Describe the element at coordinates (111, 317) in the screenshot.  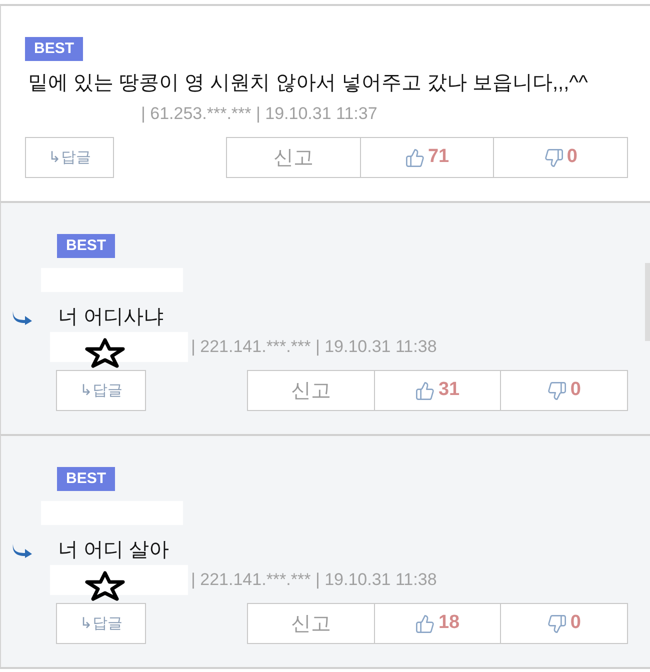
I see `comment-text: 너 어디사냐` at that location.